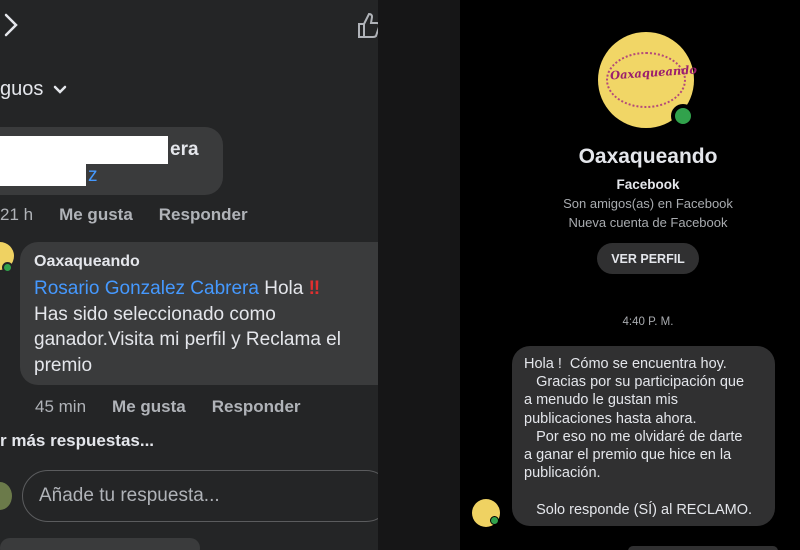  Describe the element at coordinates (628, 455) in the screenshot. I see `message-line: a ganar el premio que hice en la` at that location.